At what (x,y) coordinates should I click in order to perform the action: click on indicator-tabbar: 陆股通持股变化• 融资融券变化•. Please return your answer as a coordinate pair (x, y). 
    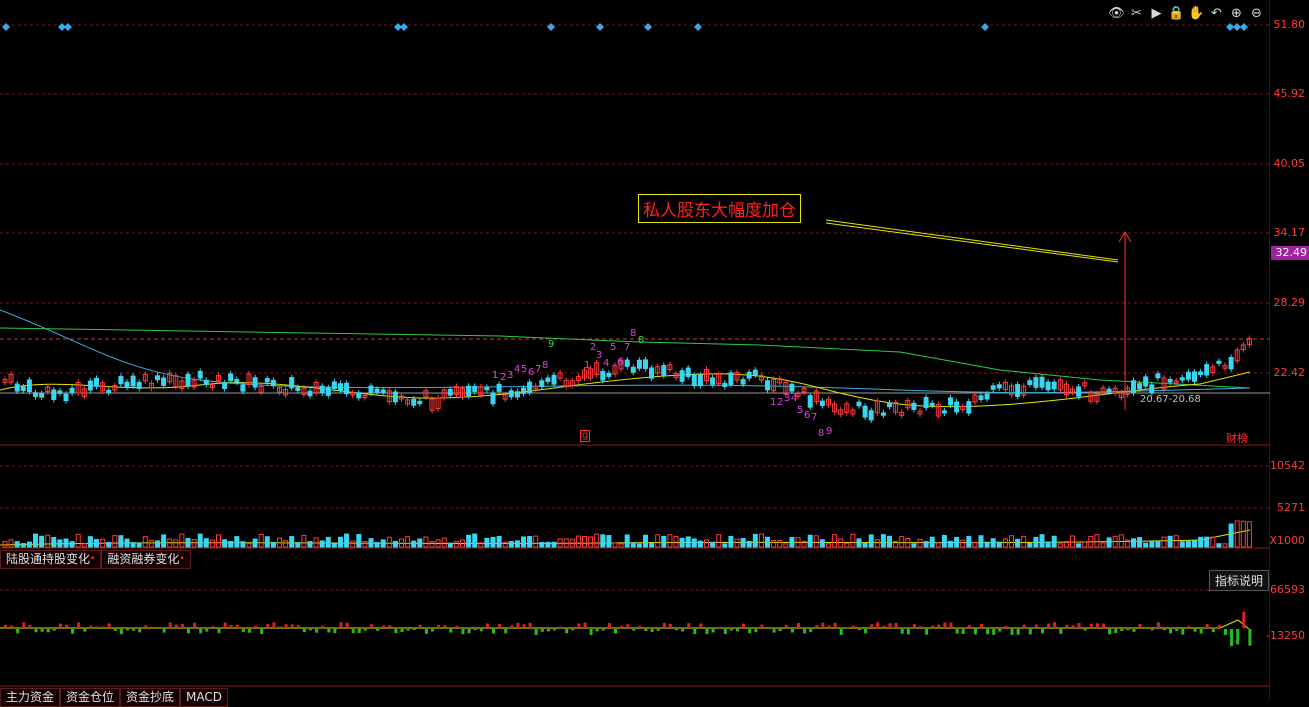
    Looking at the image, I should click on (95, 559).